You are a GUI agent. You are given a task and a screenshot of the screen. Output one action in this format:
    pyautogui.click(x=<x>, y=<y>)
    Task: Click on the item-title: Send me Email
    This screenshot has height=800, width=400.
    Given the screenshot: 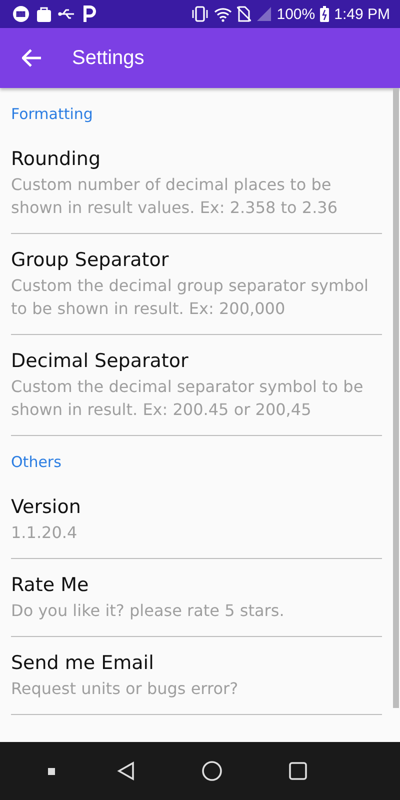 What is the action you would take?
    pyautogui.click(x=83, y=663)
    